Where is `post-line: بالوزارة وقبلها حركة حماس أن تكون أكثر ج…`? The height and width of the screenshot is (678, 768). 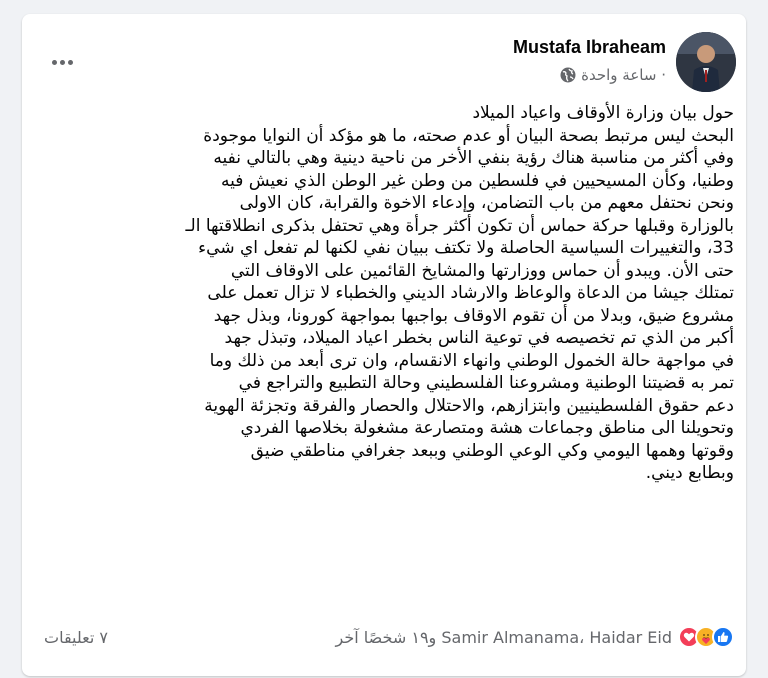 post-line: بالوزارة وقبلها حركة حماس أن تكون أكثر ج… is located at coordinates (459, 225).